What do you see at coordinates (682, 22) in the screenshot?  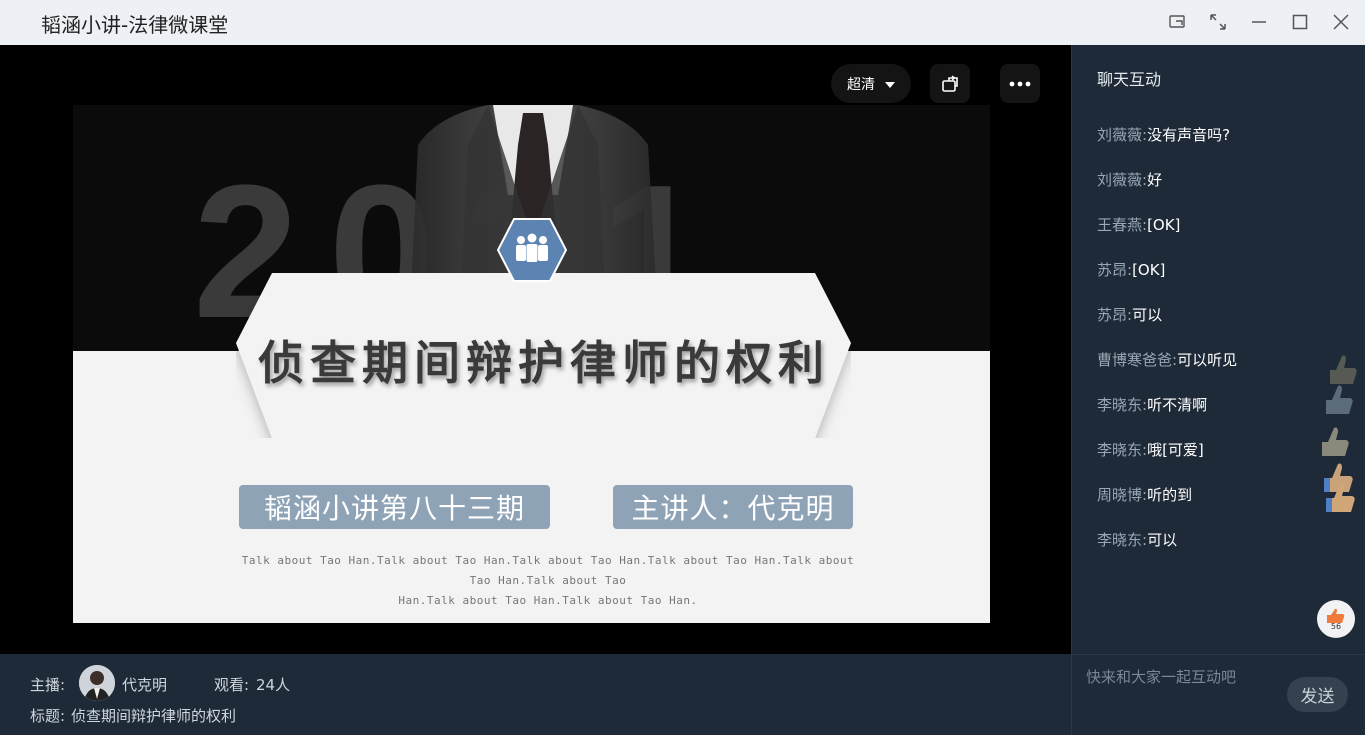 I see `title-bar: 韬涵小讲-法律微课堂` at bounding box center [682, 22].